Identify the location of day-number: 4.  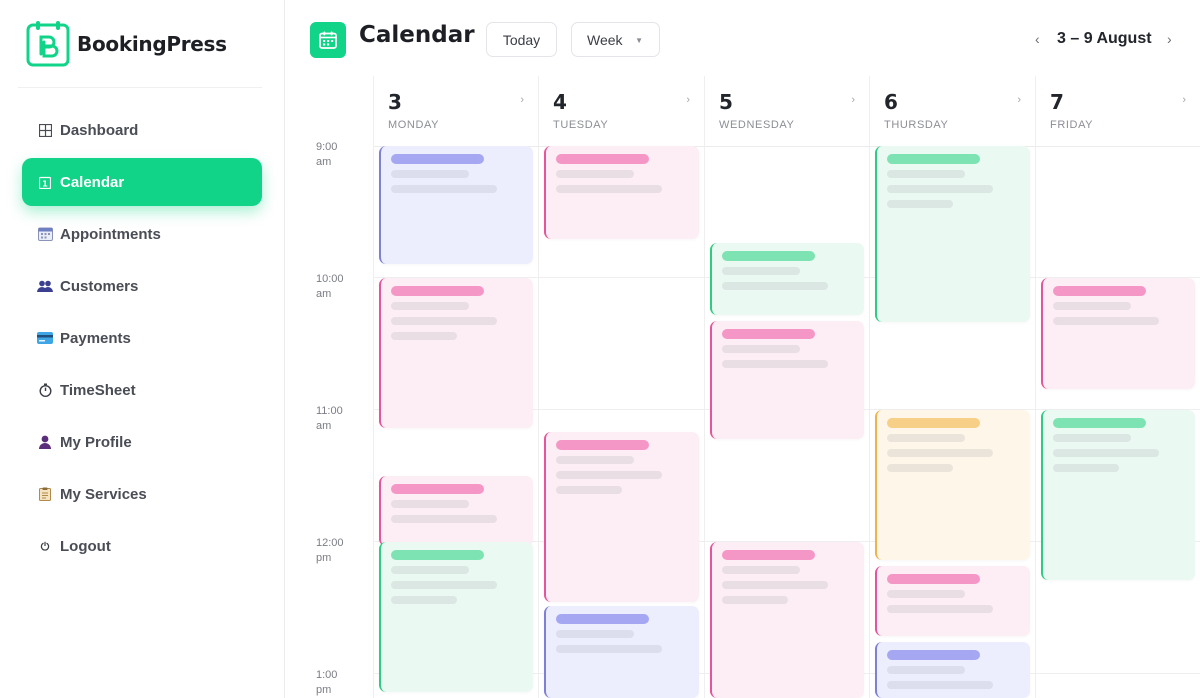
(560, 102).